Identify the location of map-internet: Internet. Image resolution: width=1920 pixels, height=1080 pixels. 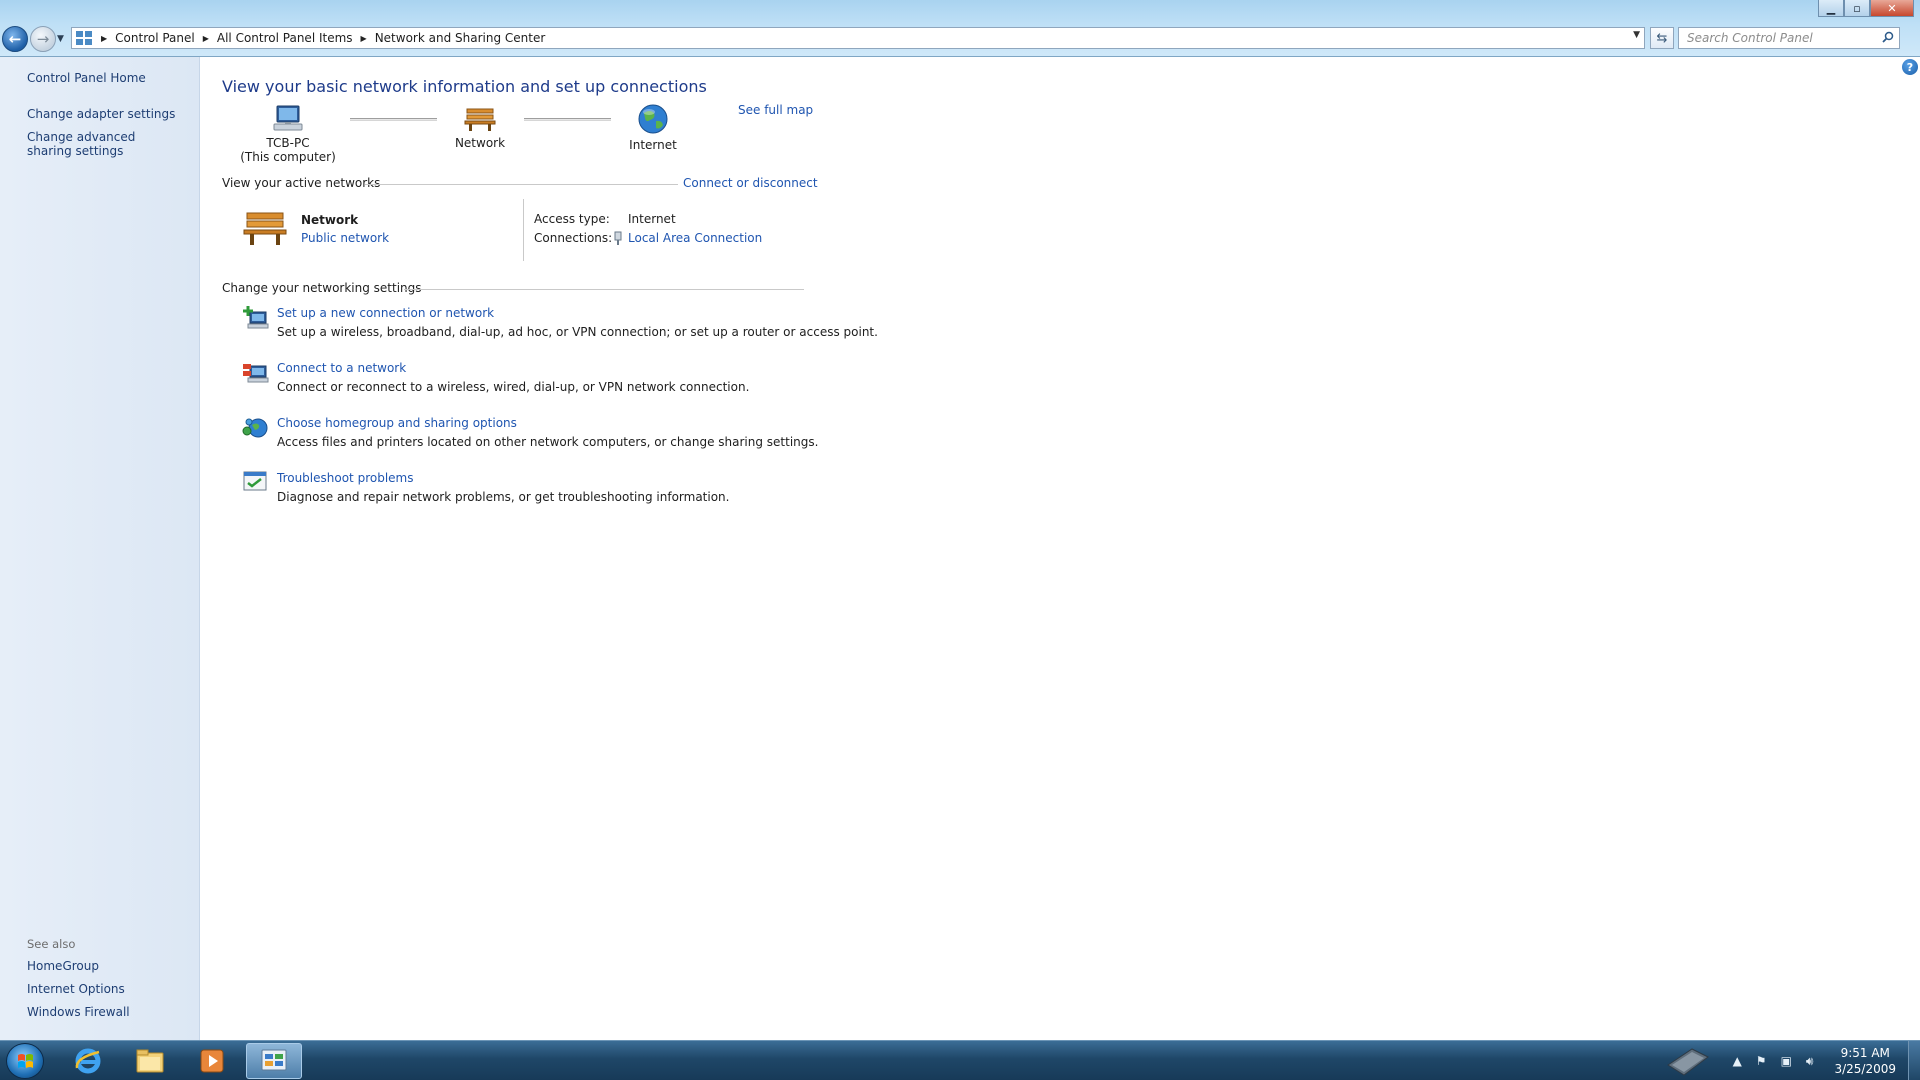
(653, 127).